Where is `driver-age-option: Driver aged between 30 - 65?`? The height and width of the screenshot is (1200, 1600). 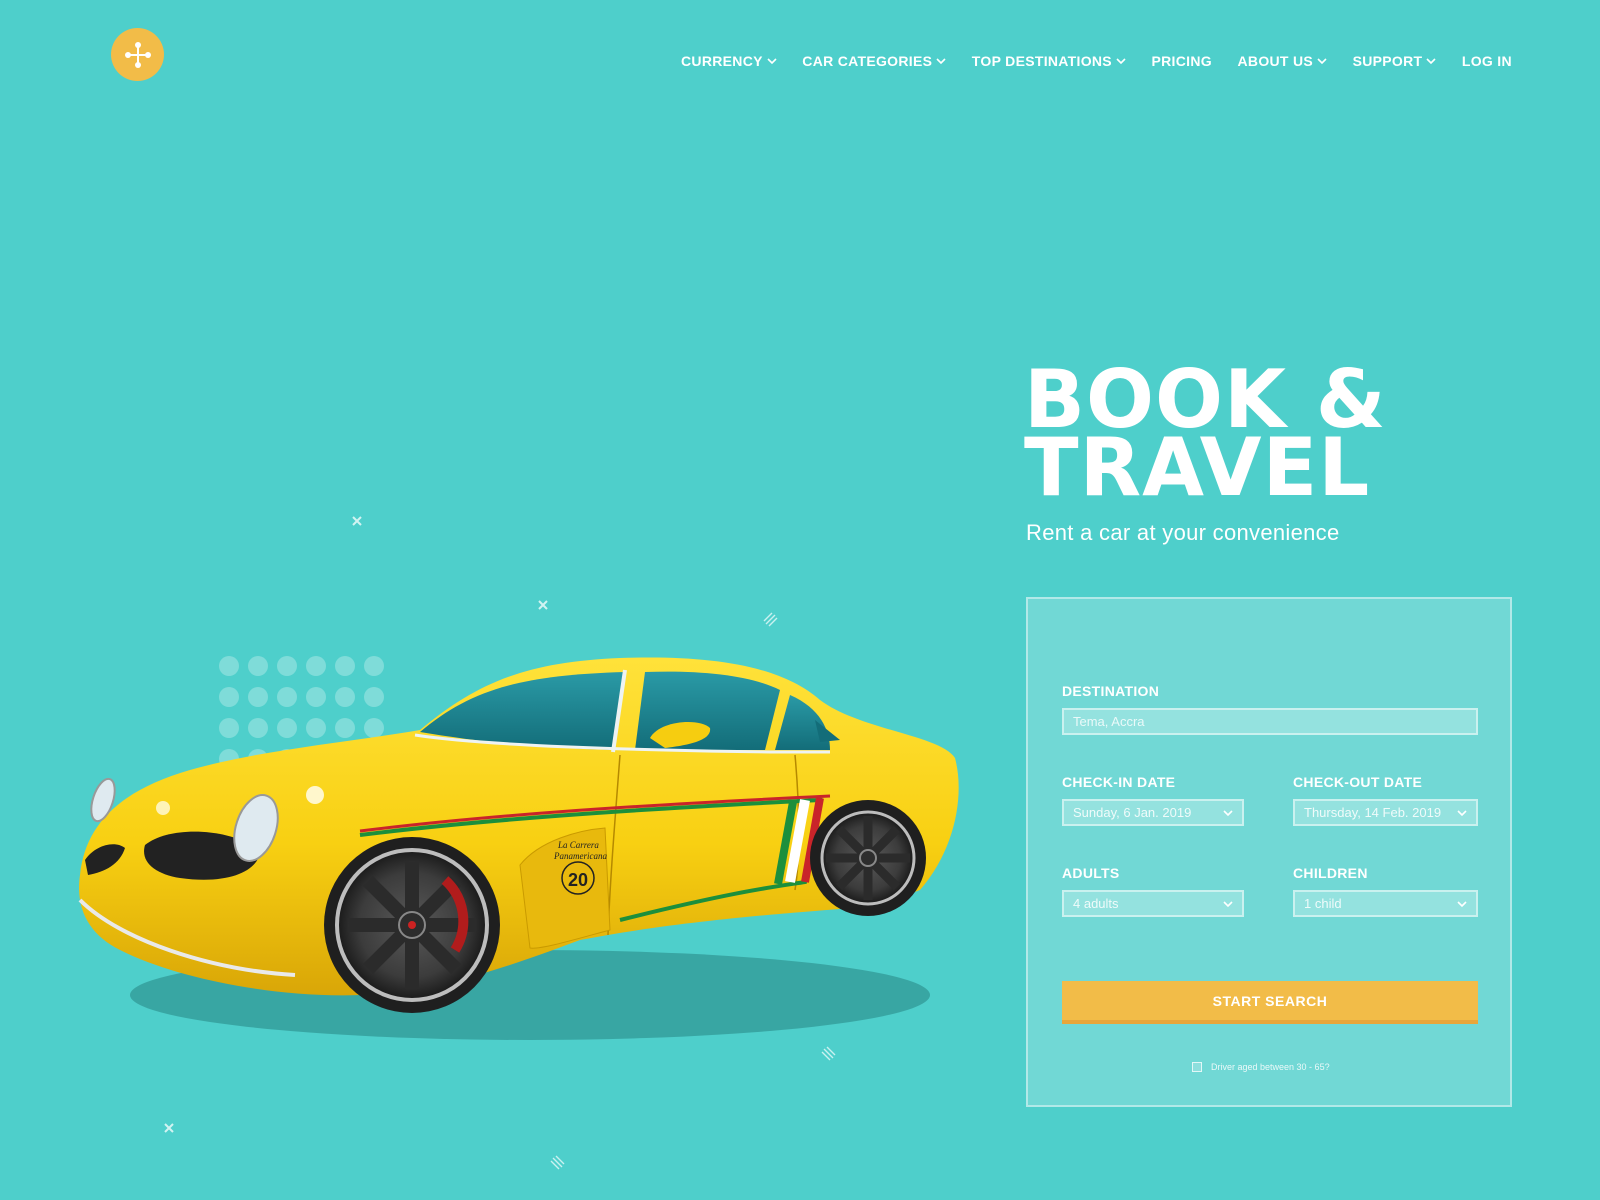
driver-age-option: Driver aged between 30 - 65? is located at coordinates (1261, 1067).